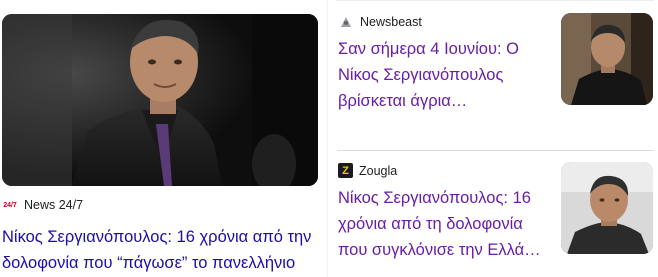  I want to click on main-source-row: 24/7 News 24/7, so click(42, 205).